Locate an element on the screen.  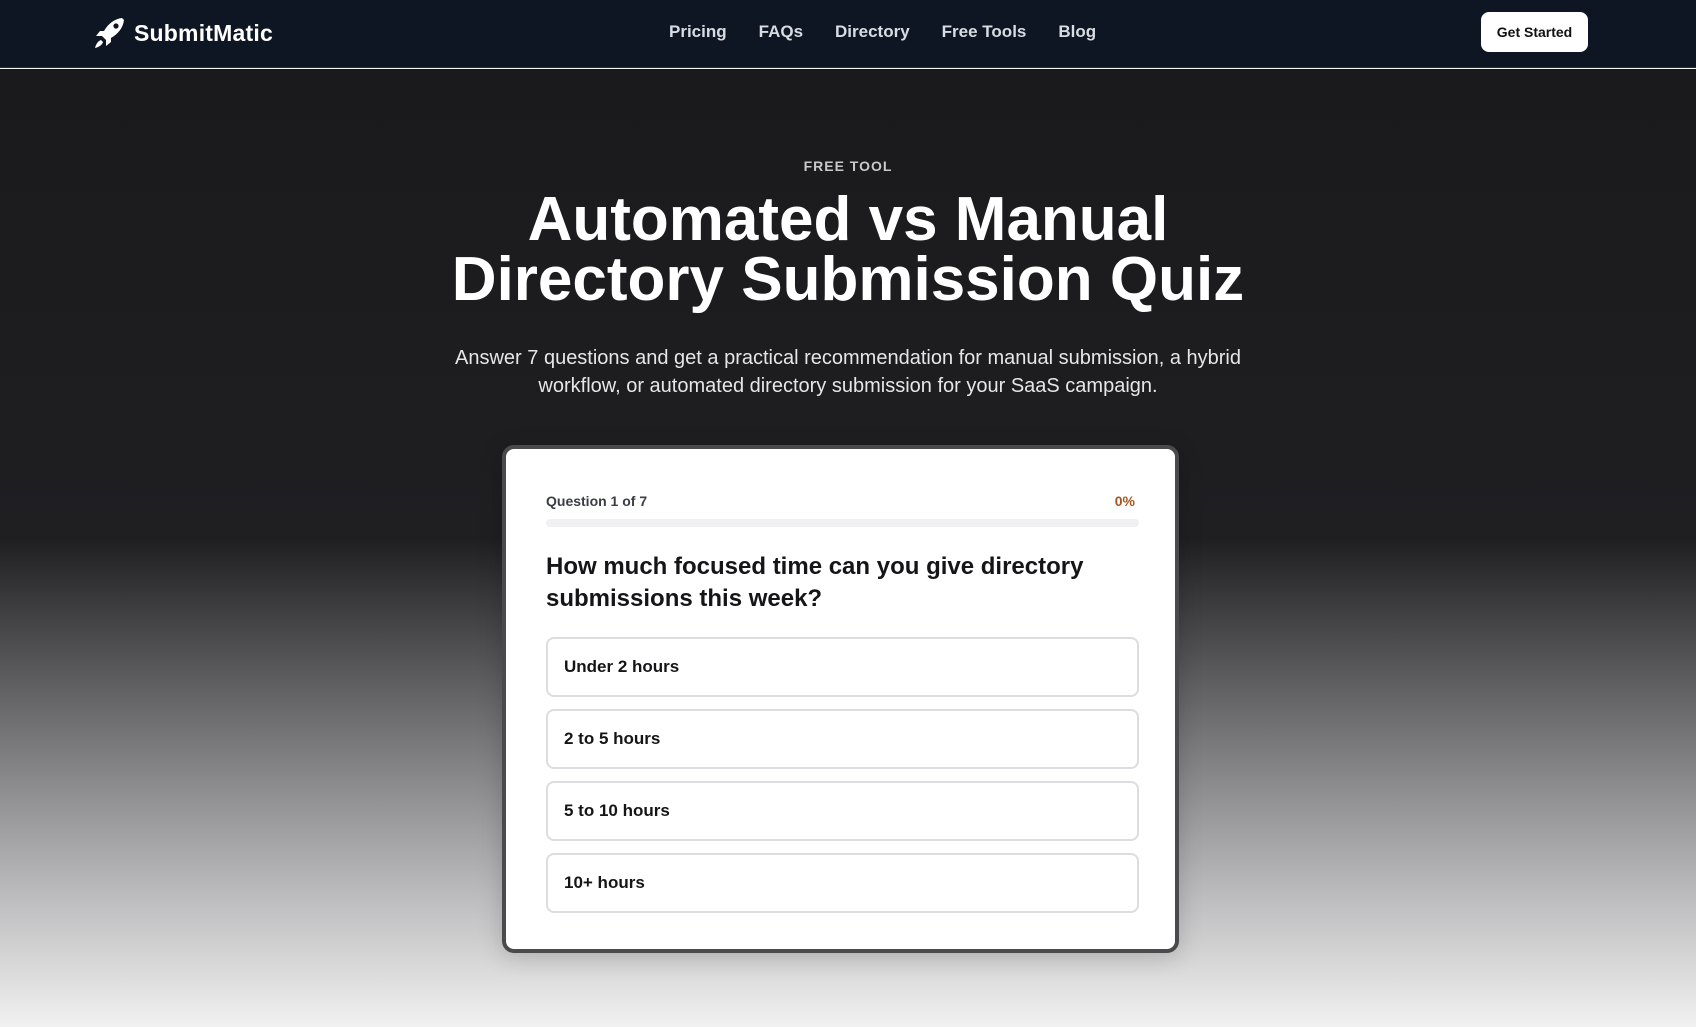
main-nav: Pricing FAQs Directory Free Tools Blog is located at coordinates (882, 32).